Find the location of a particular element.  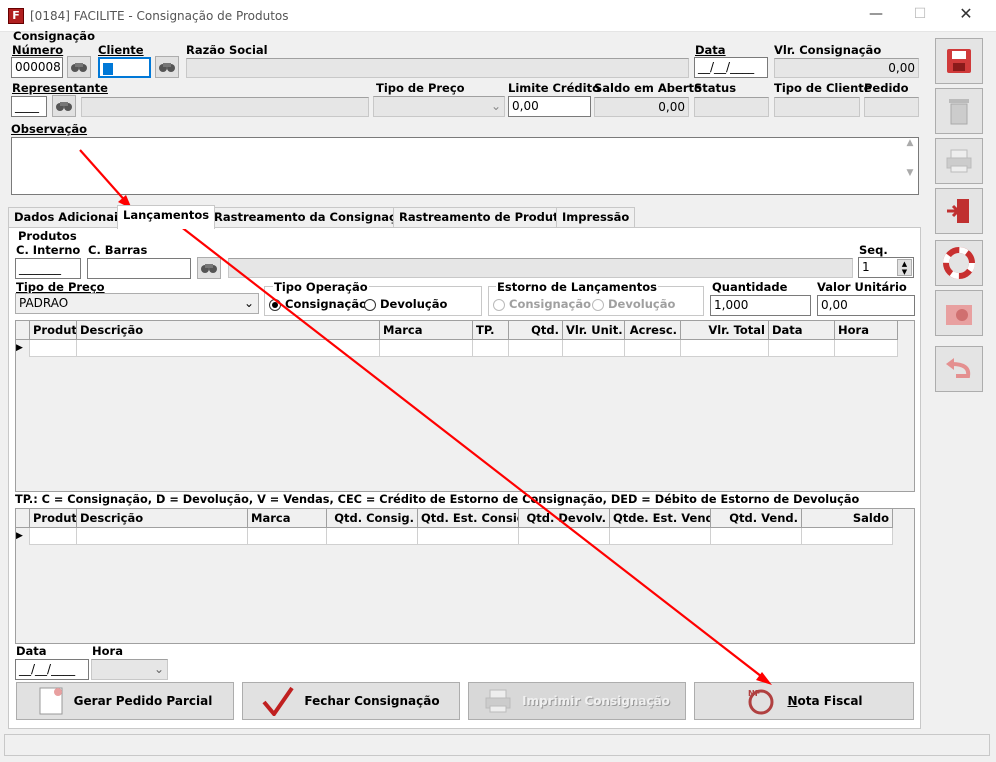

settings-folder-icon is located at coordinates (959, 315).